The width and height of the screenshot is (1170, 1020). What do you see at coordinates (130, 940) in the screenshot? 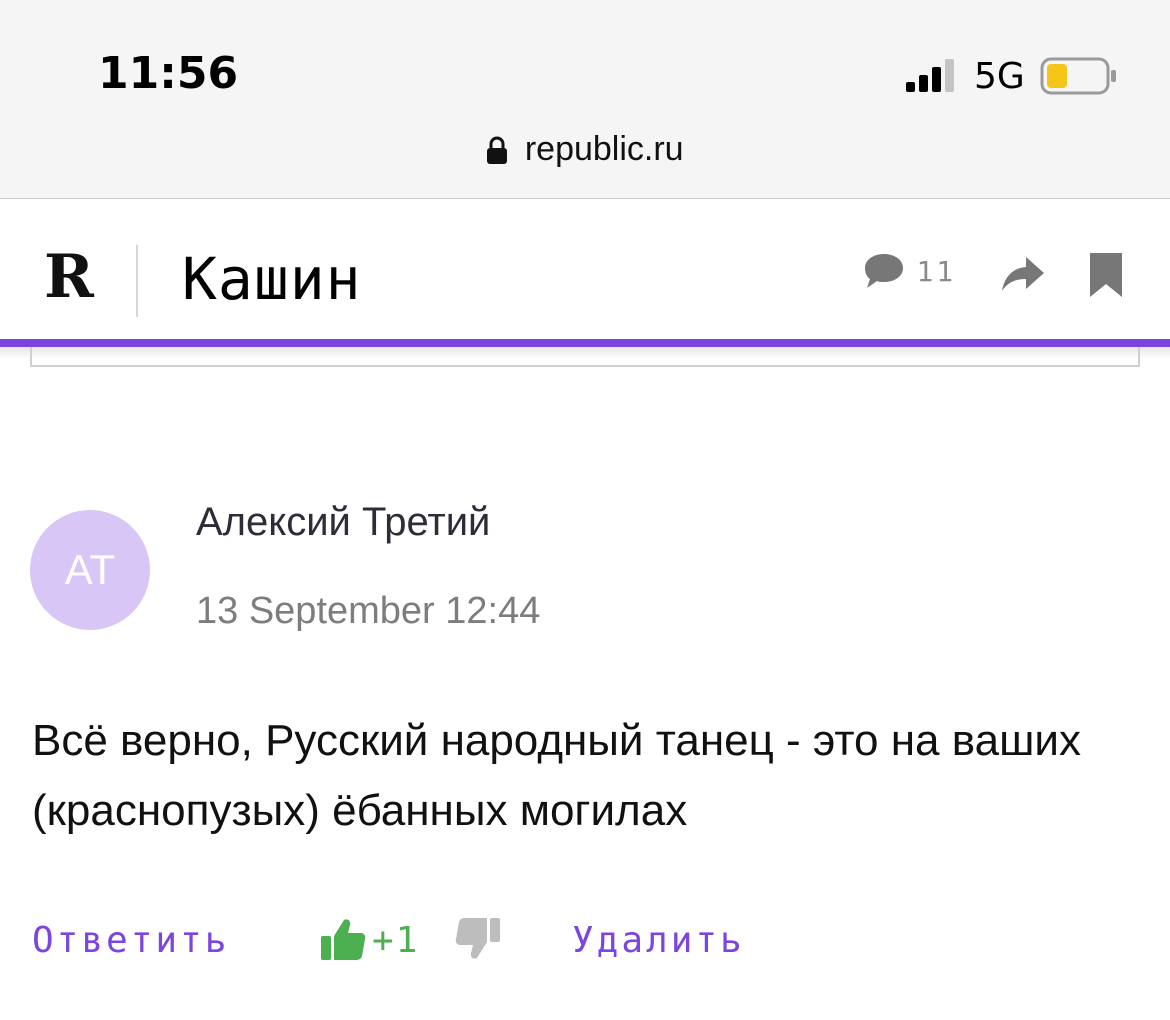
I see `reply-button: Ответить` at bounding box center [130, 940].